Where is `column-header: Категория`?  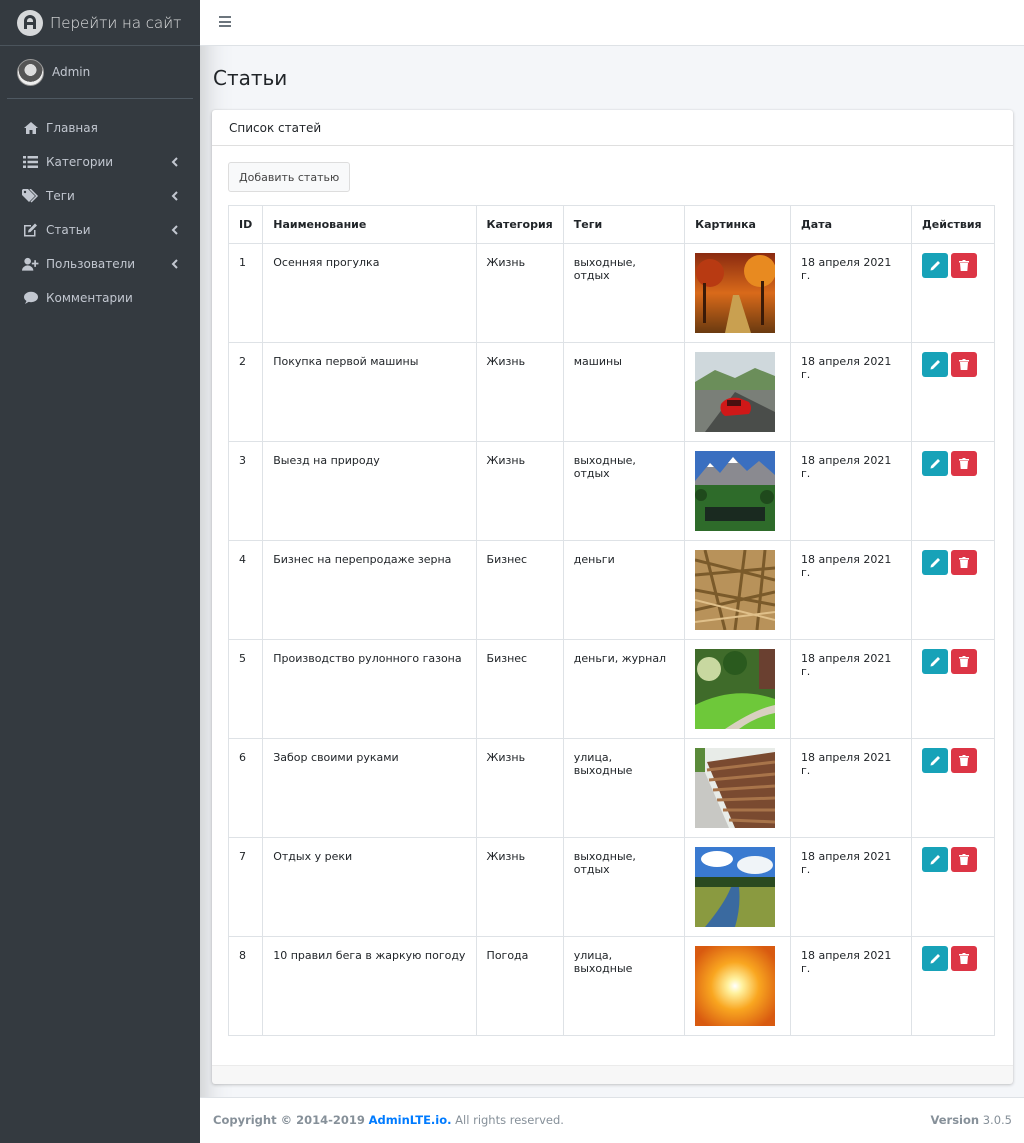 column-header: Категория is located at coordinates (519, 224).